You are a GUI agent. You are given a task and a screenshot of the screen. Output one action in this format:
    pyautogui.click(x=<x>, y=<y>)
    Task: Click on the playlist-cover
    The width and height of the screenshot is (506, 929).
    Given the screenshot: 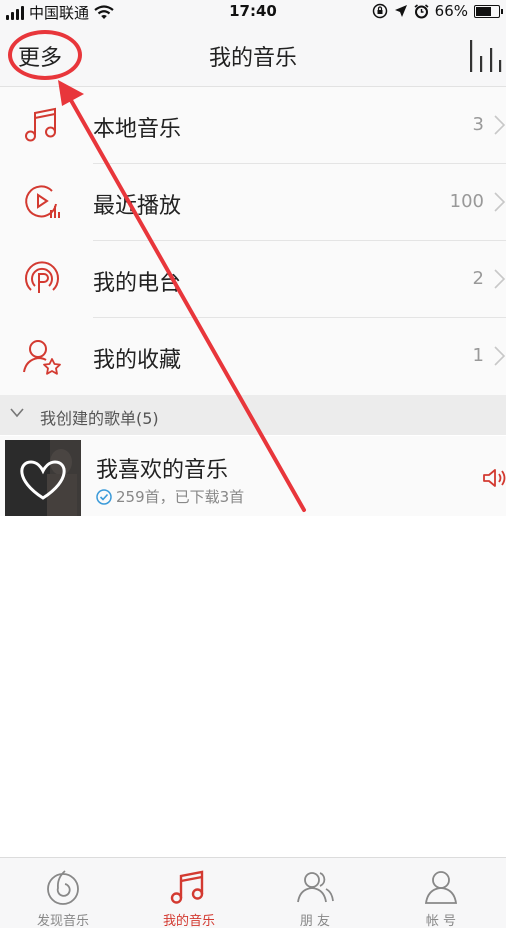 What is the action you would take?
    pyautogui.click(x=43, y=478)
    